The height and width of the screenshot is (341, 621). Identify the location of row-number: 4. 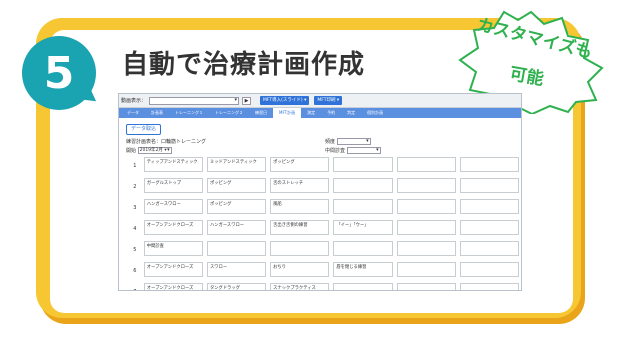
(135, 229).